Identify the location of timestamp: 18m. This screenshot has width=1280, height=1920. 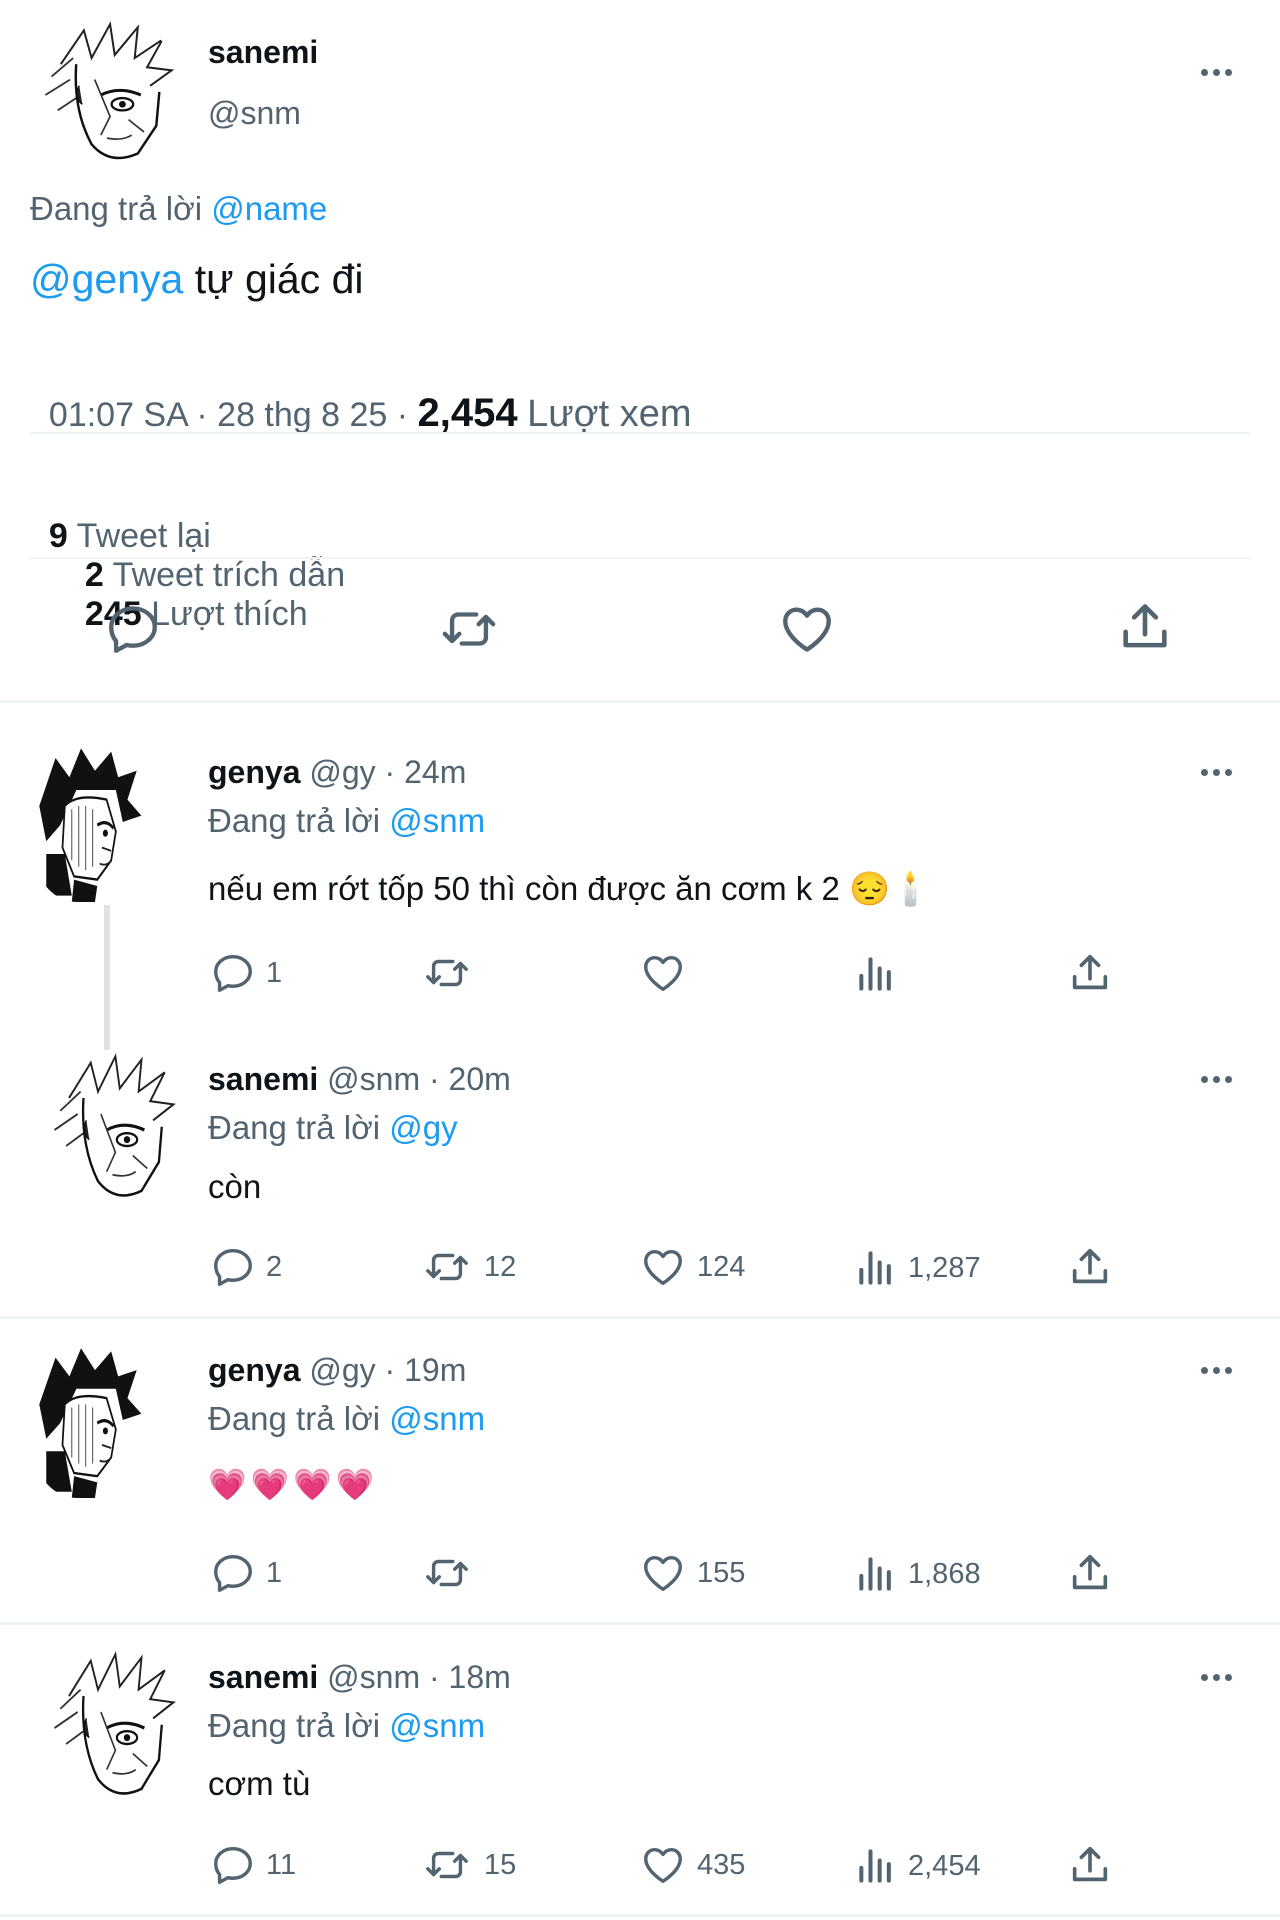
(480, 1677).